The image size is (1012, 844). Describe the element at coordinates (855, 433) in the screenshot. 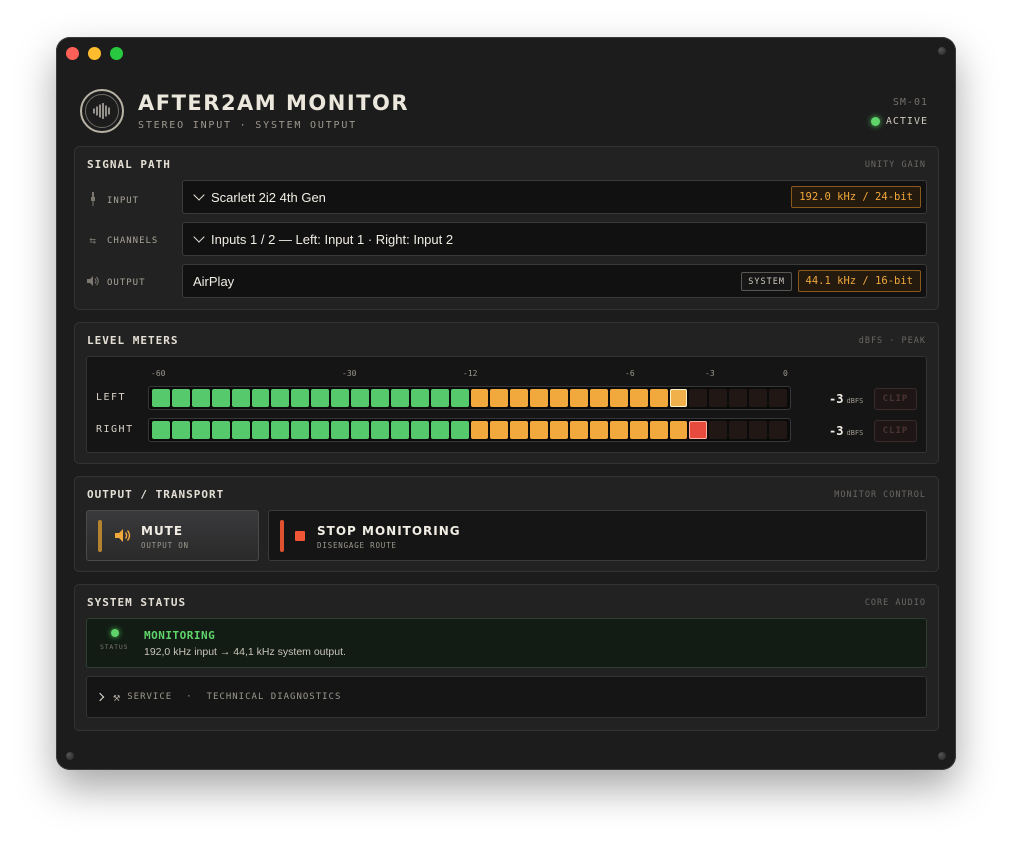

I see `right-readout-unit: dBFS` at that location.